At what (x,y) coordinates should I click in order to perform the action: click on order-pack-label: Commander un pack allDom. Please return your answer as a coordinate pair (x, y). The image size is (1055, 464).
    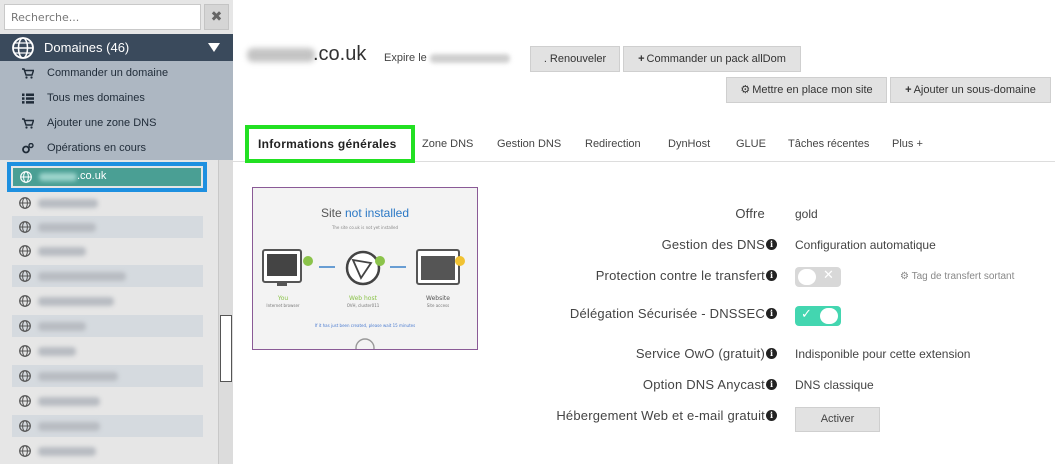
    Looking at the image, I should click on (716, 59).